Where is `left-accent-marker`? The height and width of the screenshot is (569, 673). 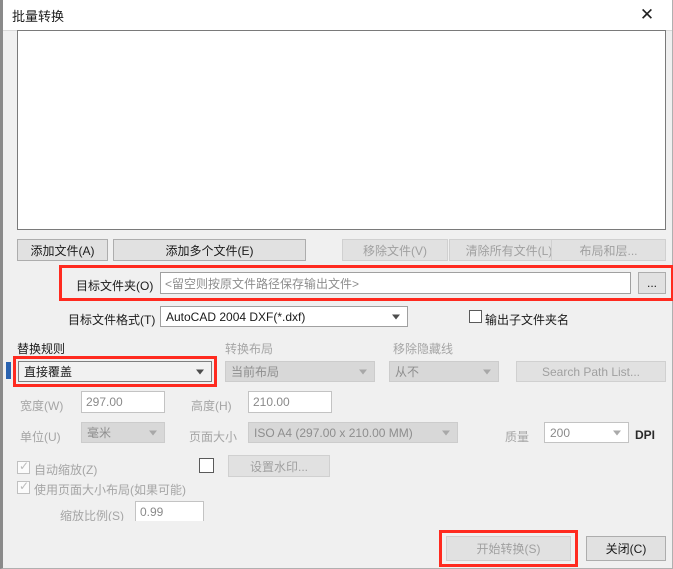 left-accent-marker is located at coordinates (8, 370).